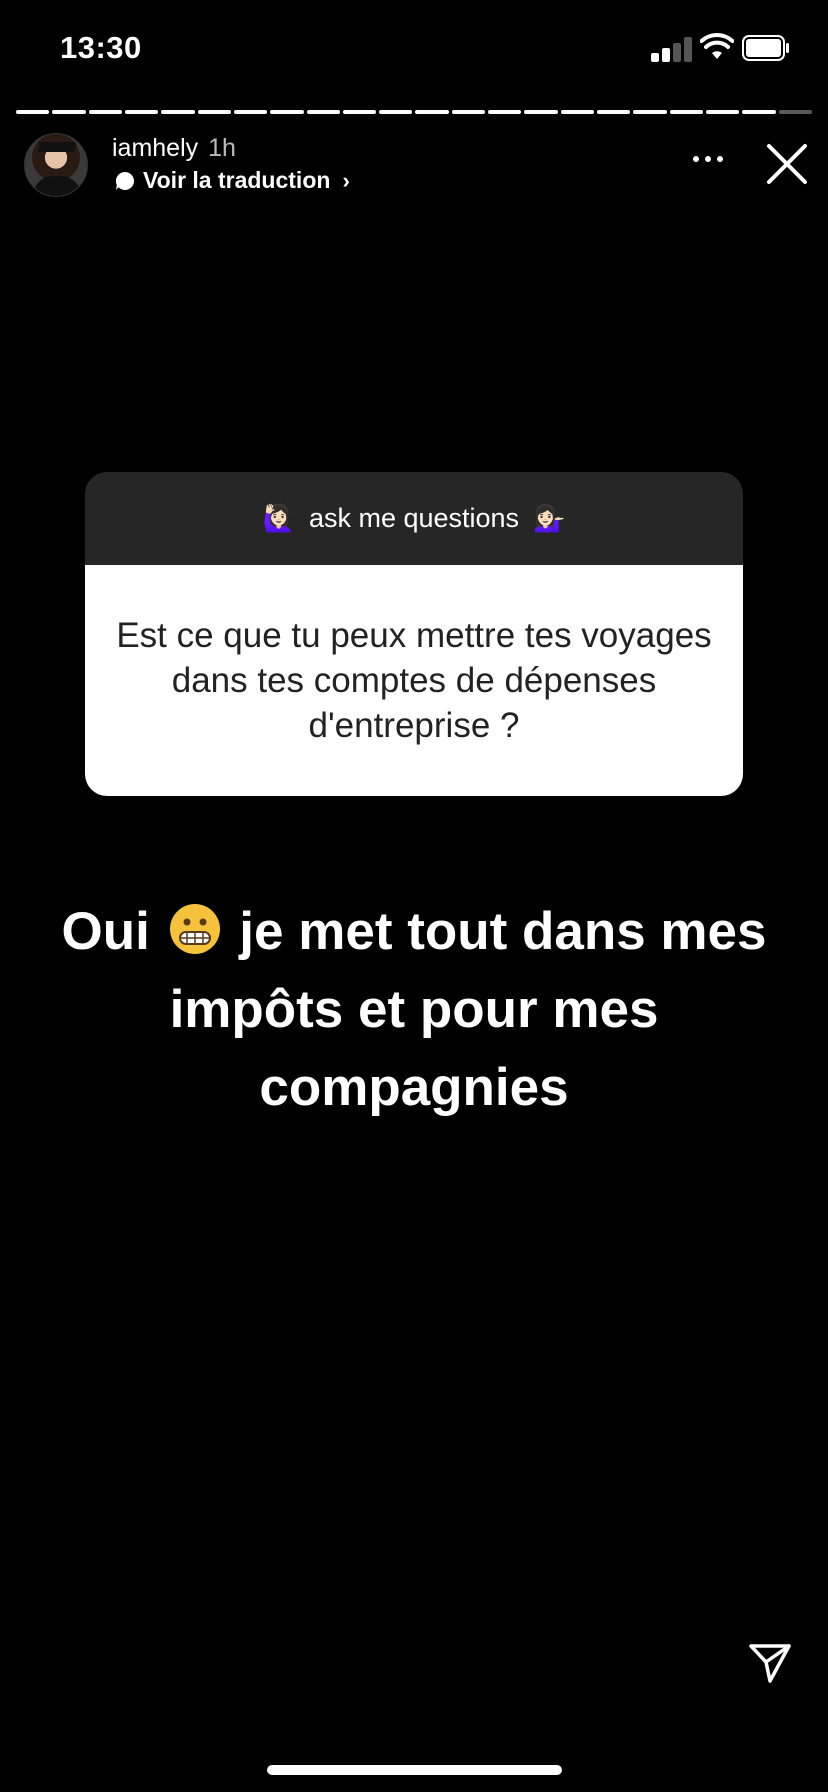  What do you see at coordinates (101, 47) in the screenshot?
I see `status-time: 13:30` at bounding box center [101, 47].